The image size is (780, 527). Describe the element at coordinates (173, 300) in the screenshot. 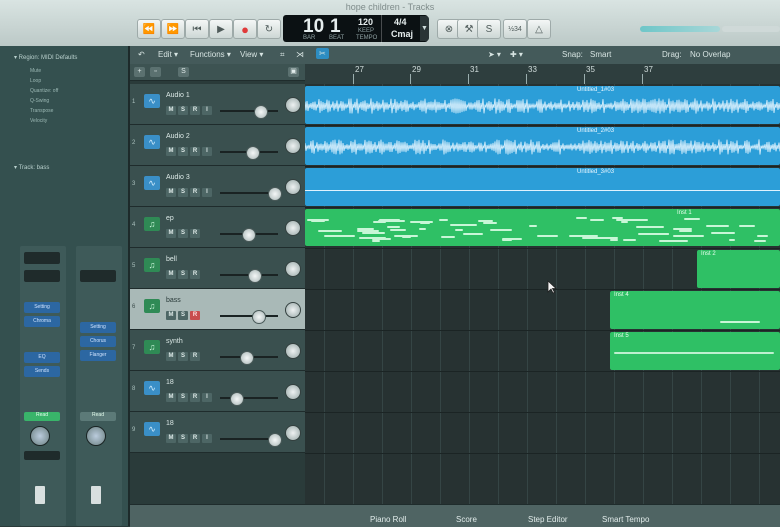

I see `track-name: bass` at that location.